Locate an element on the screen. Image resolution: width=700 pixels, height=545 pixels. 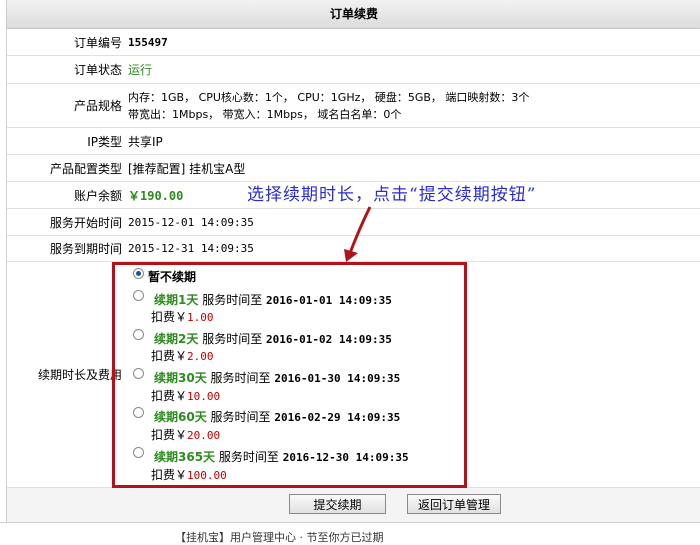
option-renew-30-days: 续期30天 服务时间至 2016-01-30 14:09:35 is located at coordinates (277, 377).